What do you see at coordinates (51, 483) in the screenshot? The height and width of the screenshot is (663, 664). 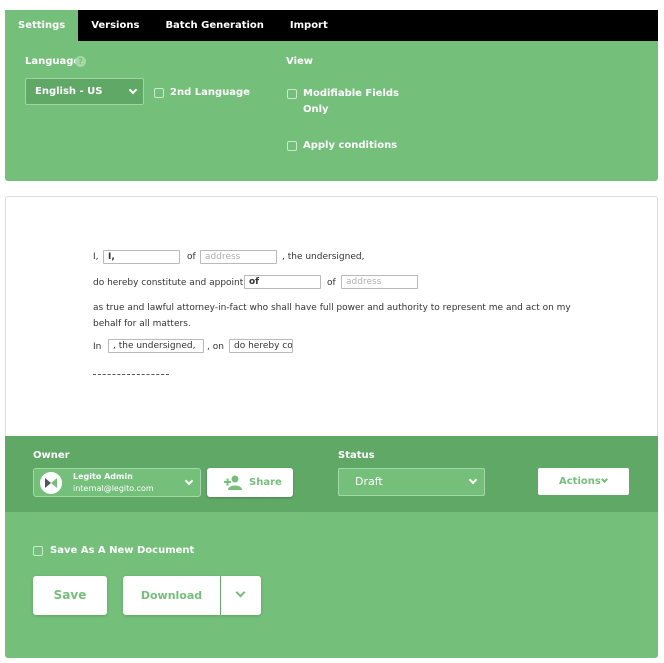 I see `avatar` at bounding box center [51, 483].